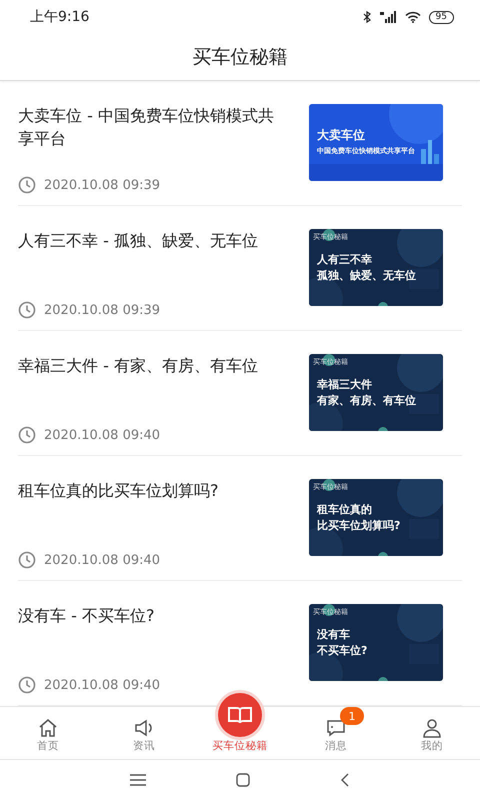 The image size is (480, 800). Describe the element at coordinates (334, 634) in the screenshot. I see `thumbnail-text: 没有车` at that location.